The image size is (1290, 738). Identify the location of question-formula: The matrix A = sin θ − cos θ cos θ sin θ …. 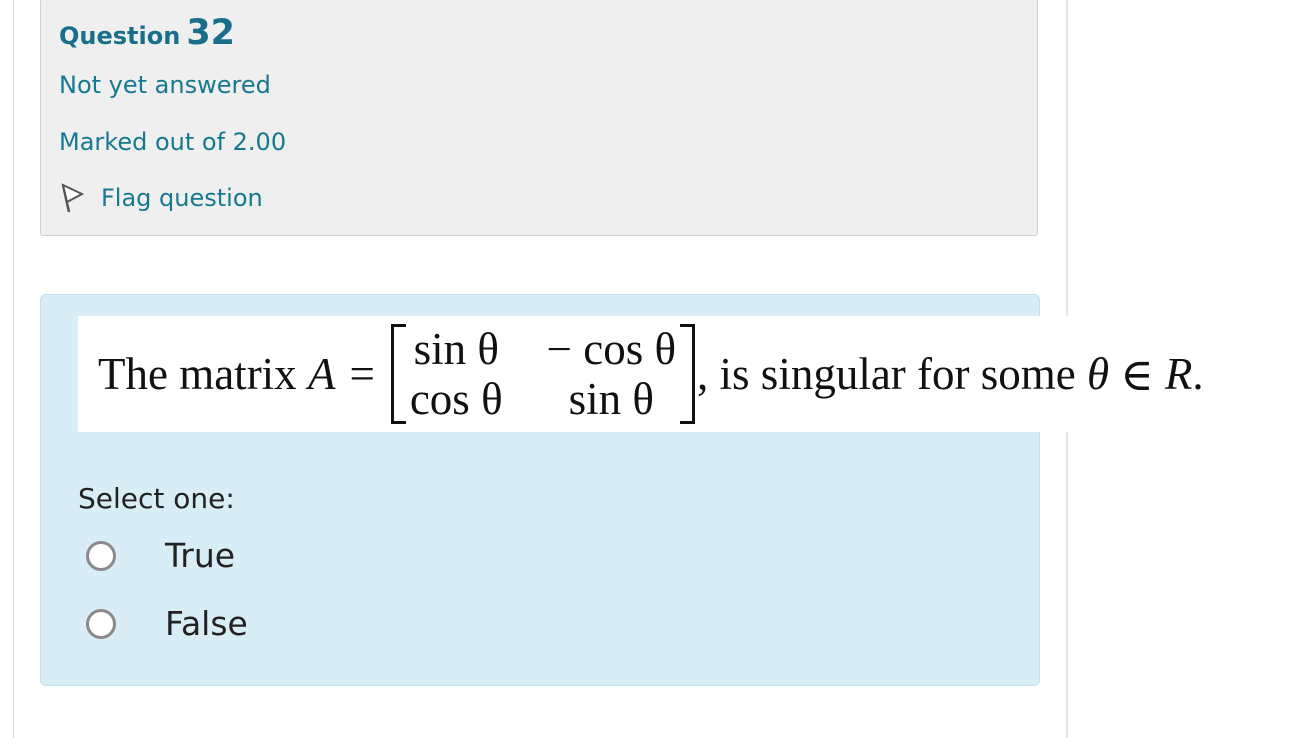
(651, 374).